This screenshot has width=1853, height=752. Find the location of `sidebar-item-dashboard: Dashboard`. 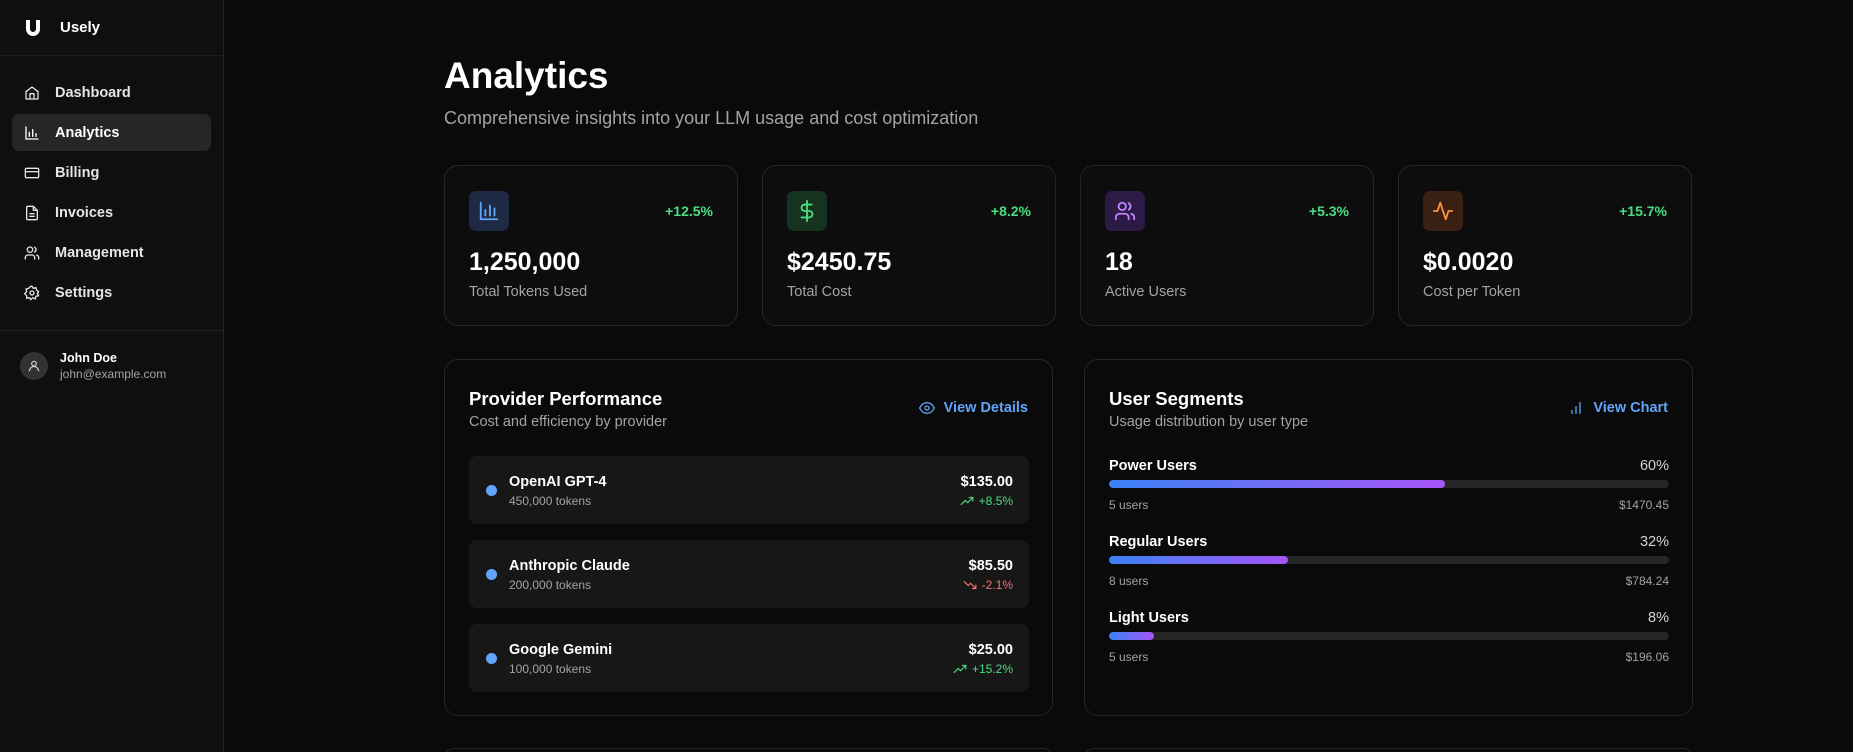

sidebar-item-dashboard: Dashboard is located at coordinates (111, 92).